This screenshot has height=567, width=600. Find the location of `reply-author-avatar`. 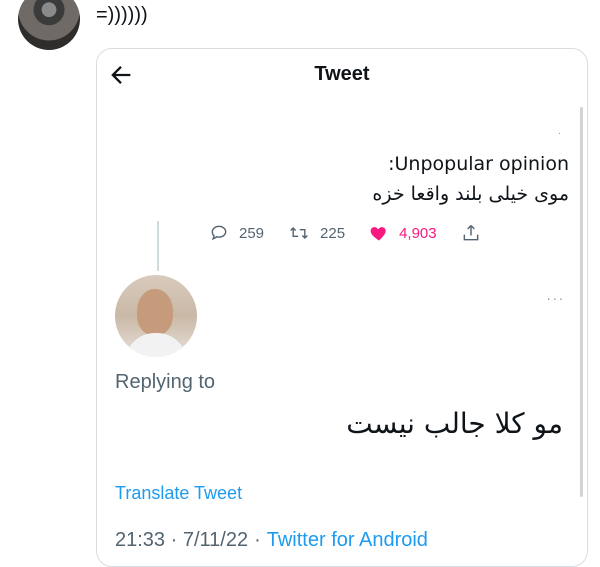

reply-author-avatar is located at coordinates (156, 316).